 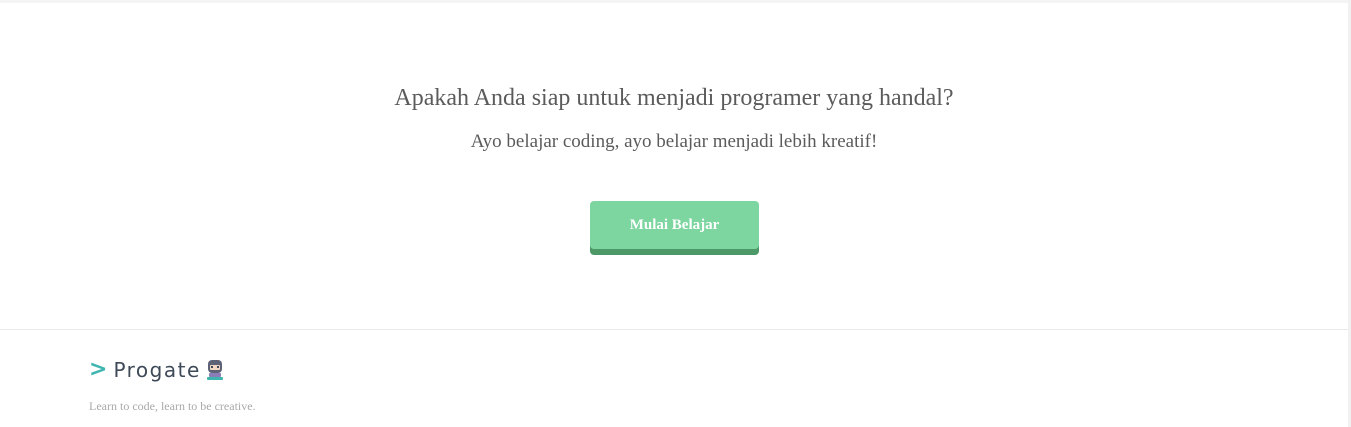 What do you see at coordinates (215, 370) in the screenshot?
I see `ninja-mascot-icon` at bounding box center [215, 370].